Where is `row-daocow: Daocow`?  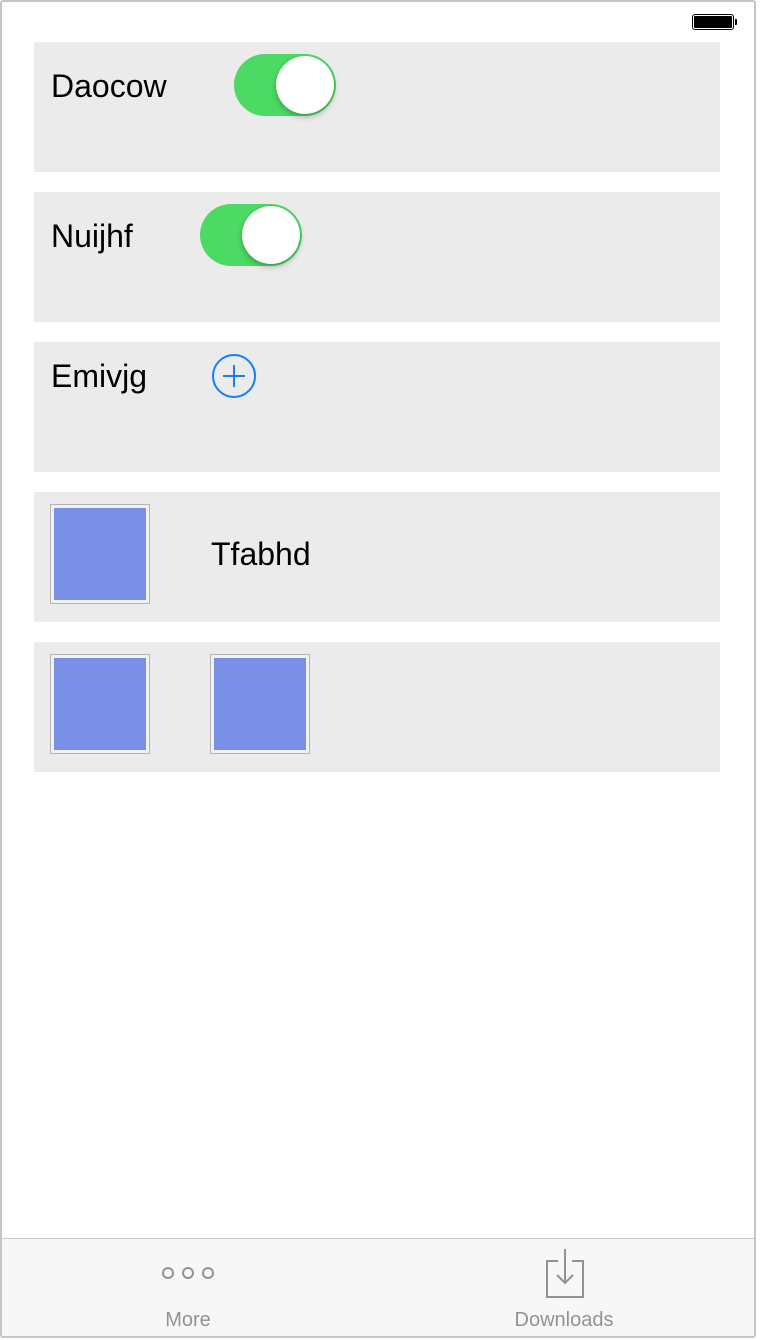 row-daocow: Daocow is located at coordinates (377, 107).